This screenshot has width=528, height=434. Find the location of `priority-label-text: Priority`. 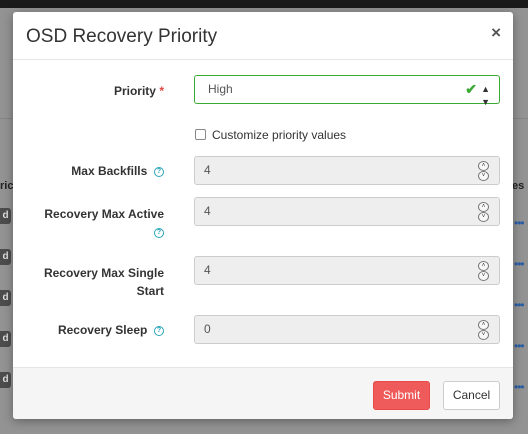

priority-label-text: Priority is located at coordinates (134, 91).